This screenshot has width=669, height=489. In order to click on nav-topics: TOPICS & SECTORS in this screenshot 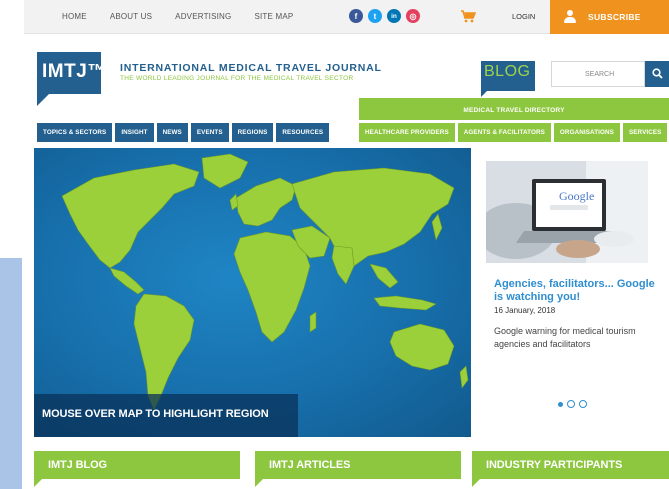, I will do `click(75, 132)`.